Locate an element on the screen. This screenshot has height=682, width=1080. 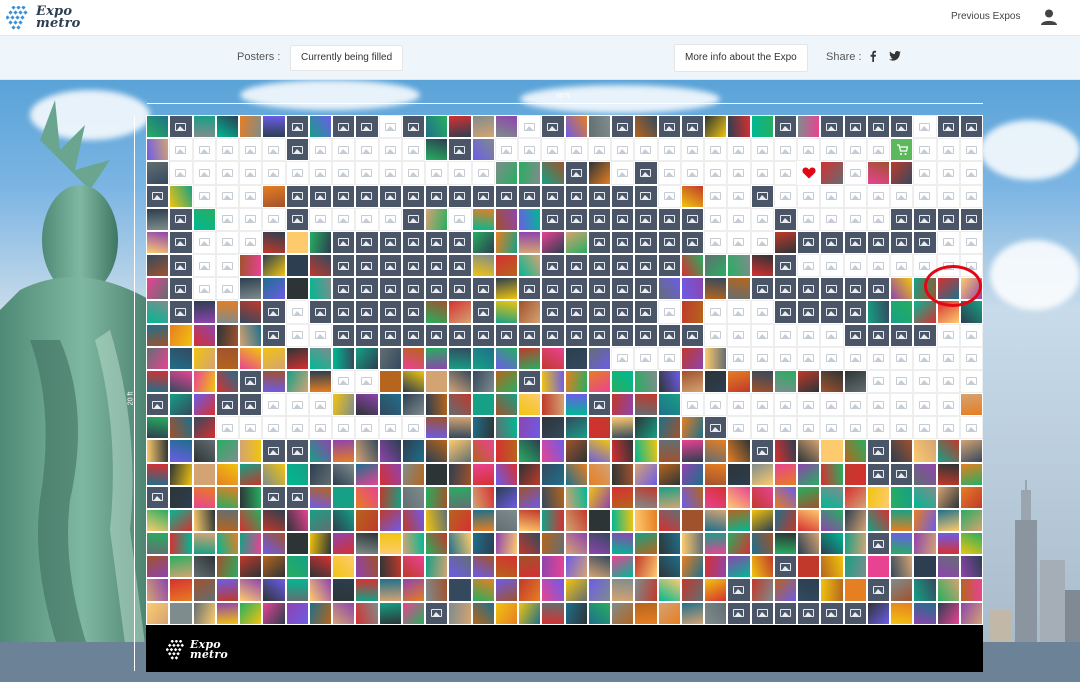
previous-expos-link: Previous Expos is located at coordinates (985, 16).